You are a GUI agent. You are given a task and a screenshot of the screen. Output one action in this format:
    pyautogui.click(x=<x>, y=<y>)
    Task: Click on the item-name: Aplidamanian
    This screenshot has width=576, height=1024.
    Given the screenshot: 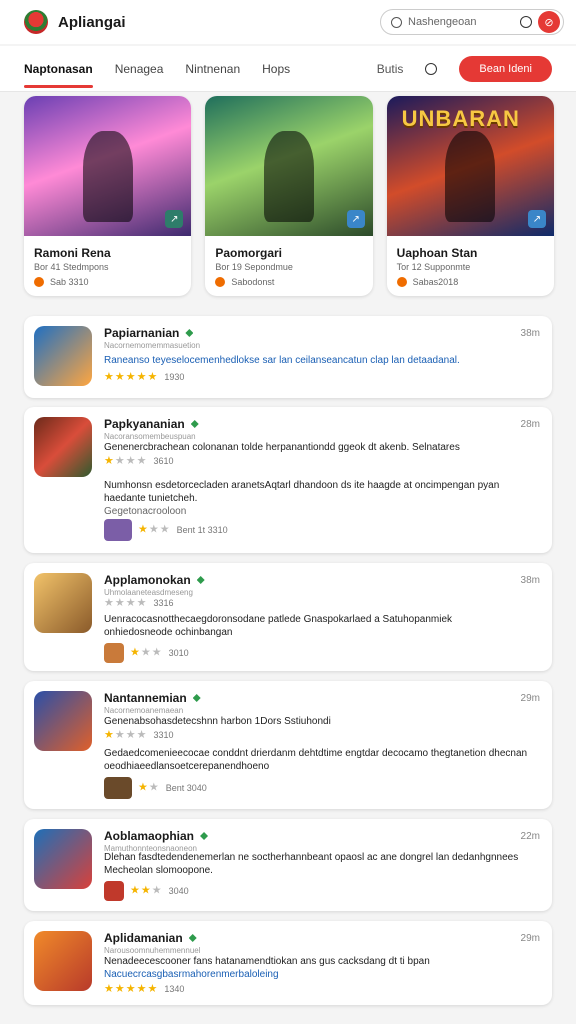 What is the action you would take?
    pyautogui.click(x=150, y=938)
    